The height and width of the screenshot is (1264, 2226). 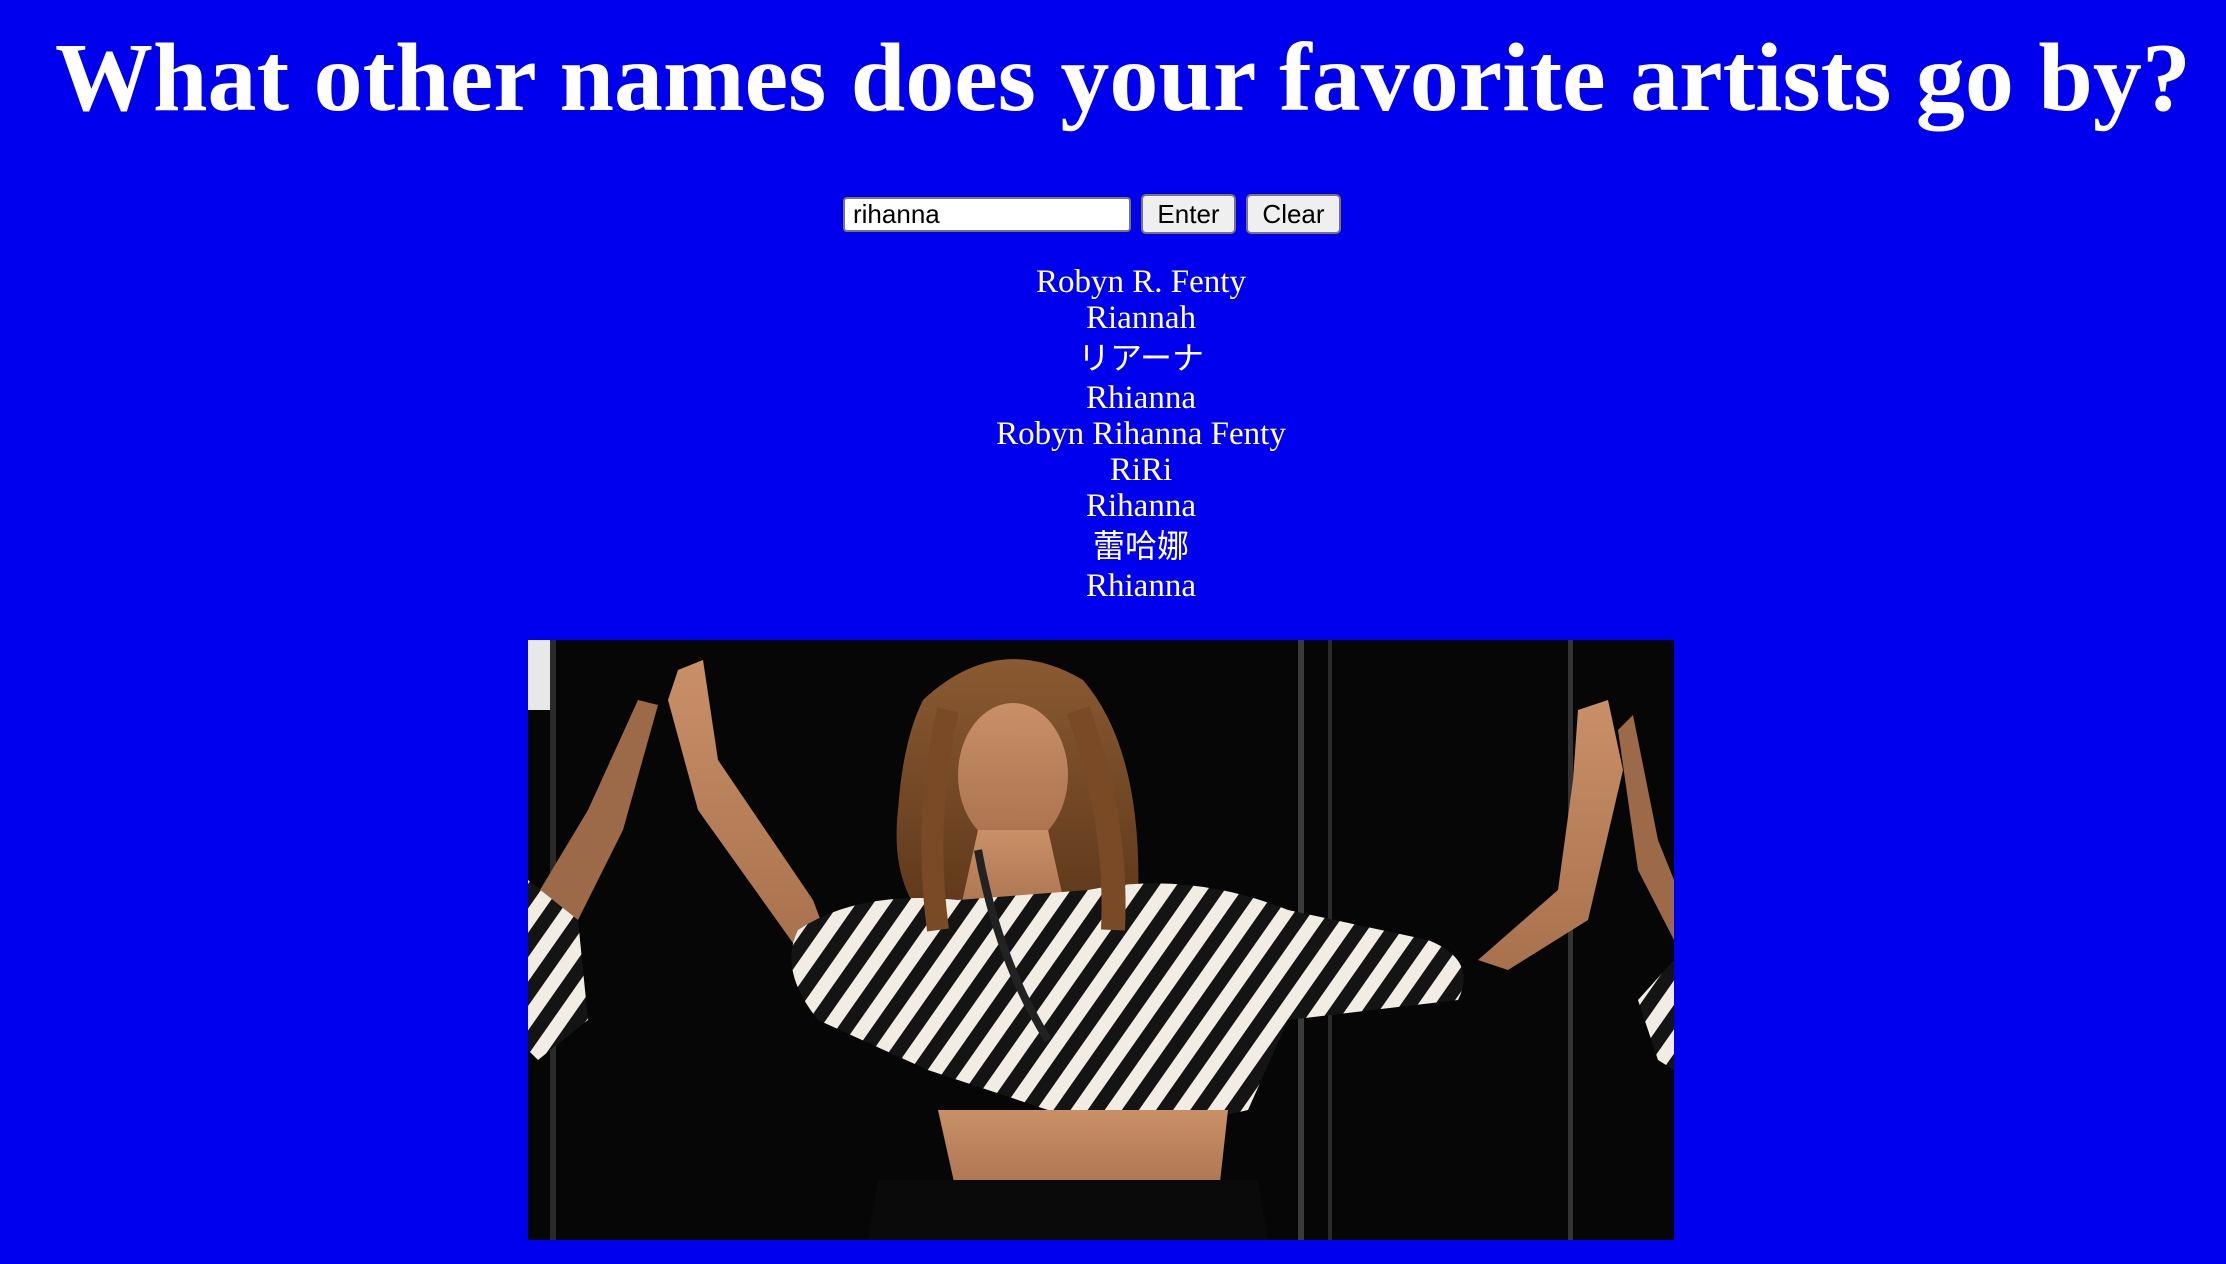 I want to click on alias-item: 蕾哈娜, so click(x=1140, y=546).